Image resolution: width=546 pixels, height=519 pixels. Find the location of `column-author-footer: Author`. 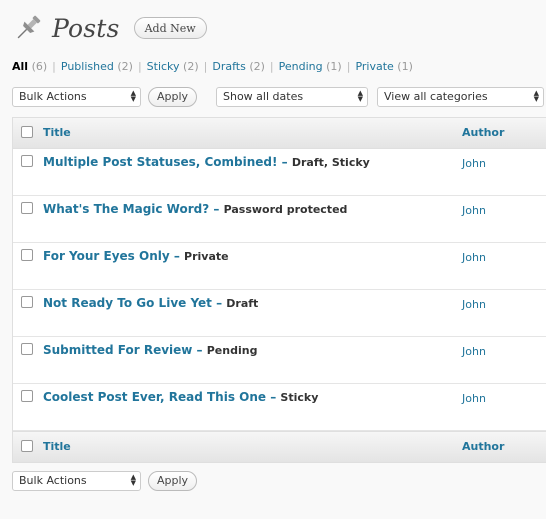

column-author-footer: Author is located at coordinates (483, 446).